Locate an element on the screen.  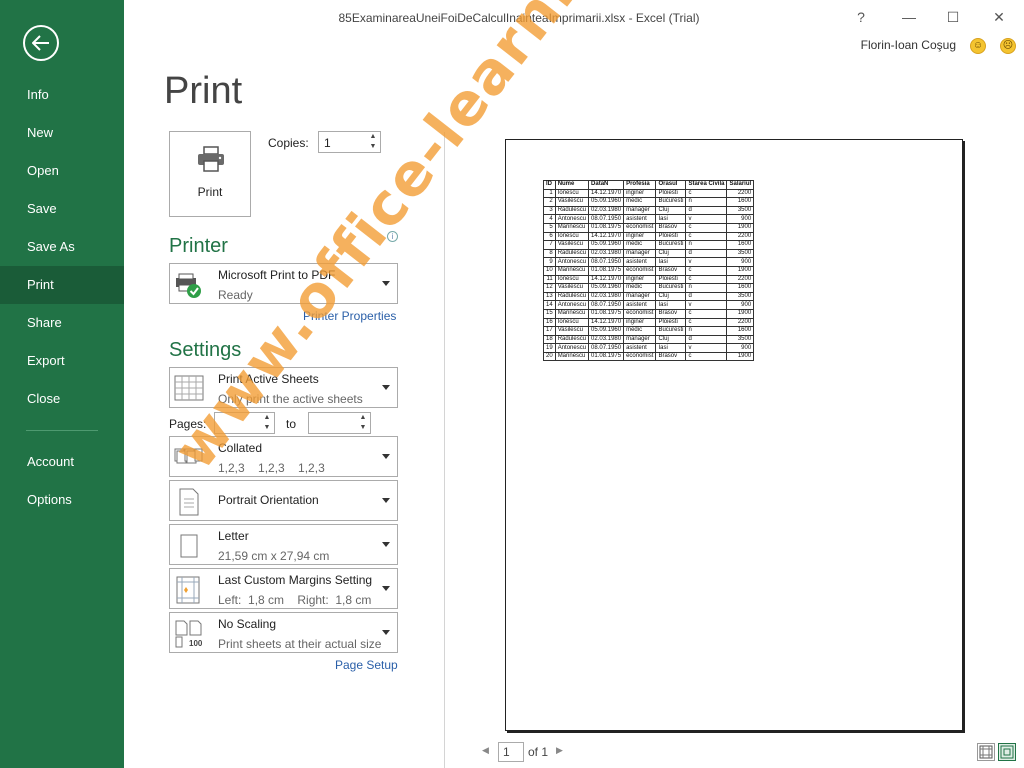
table-cell: 01.08.1975 is located at coordinates (606, 356).